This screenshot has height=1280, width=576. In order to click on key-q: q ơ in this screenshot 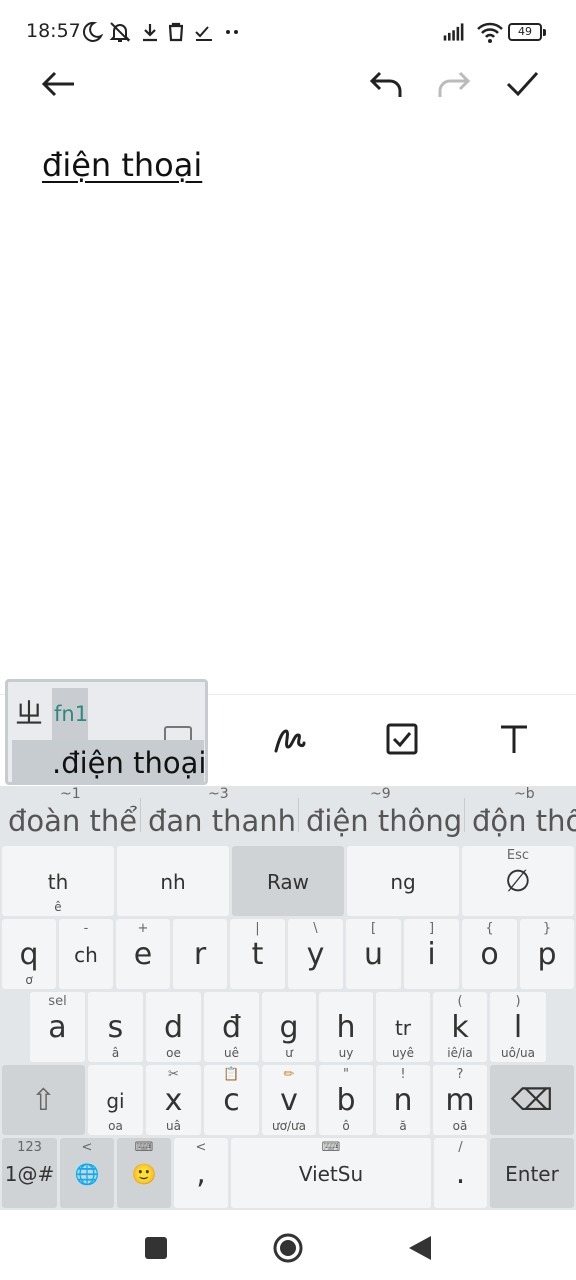, I will do `click(29, 954)`.